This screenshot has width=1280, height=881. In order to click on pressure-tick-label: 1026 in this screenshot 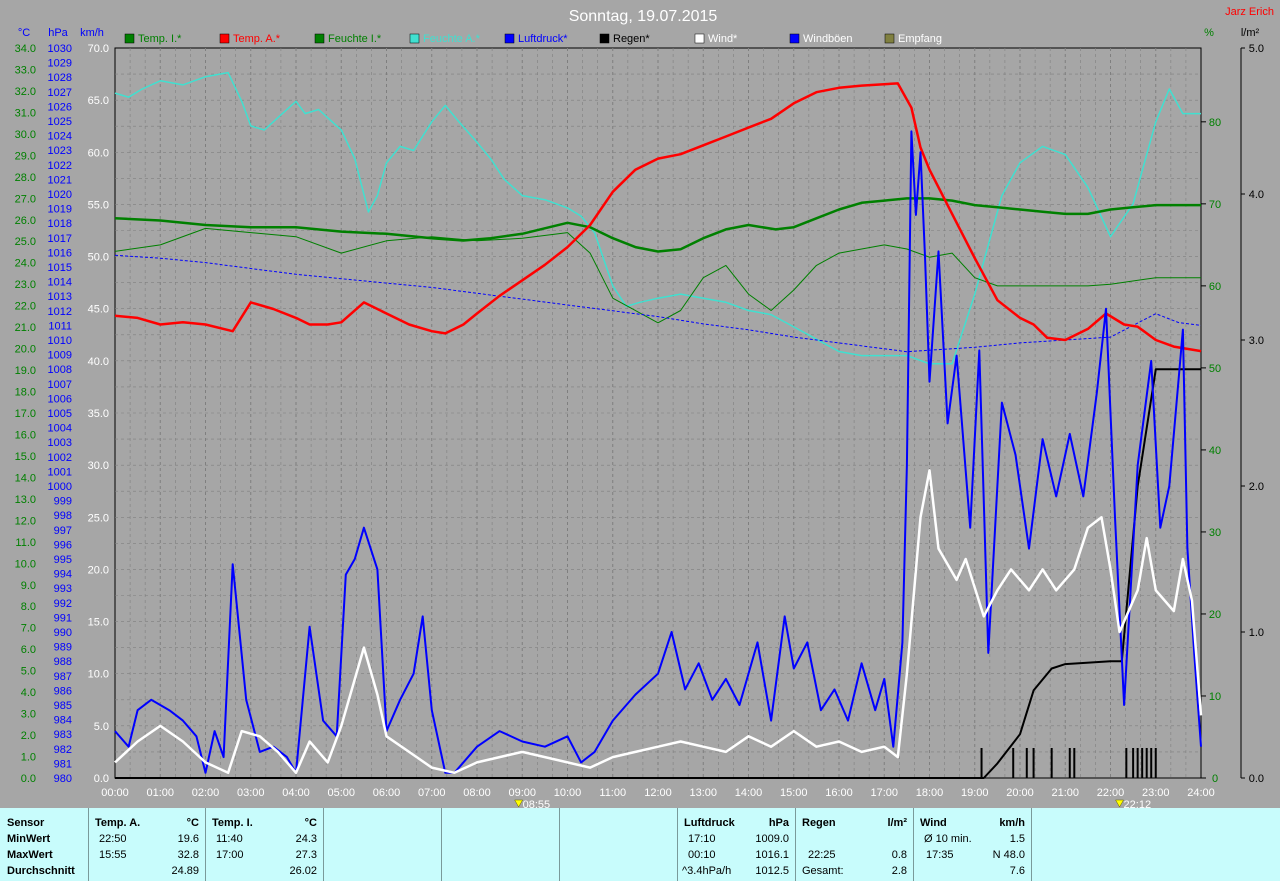, I will do `click(60, 107)`.